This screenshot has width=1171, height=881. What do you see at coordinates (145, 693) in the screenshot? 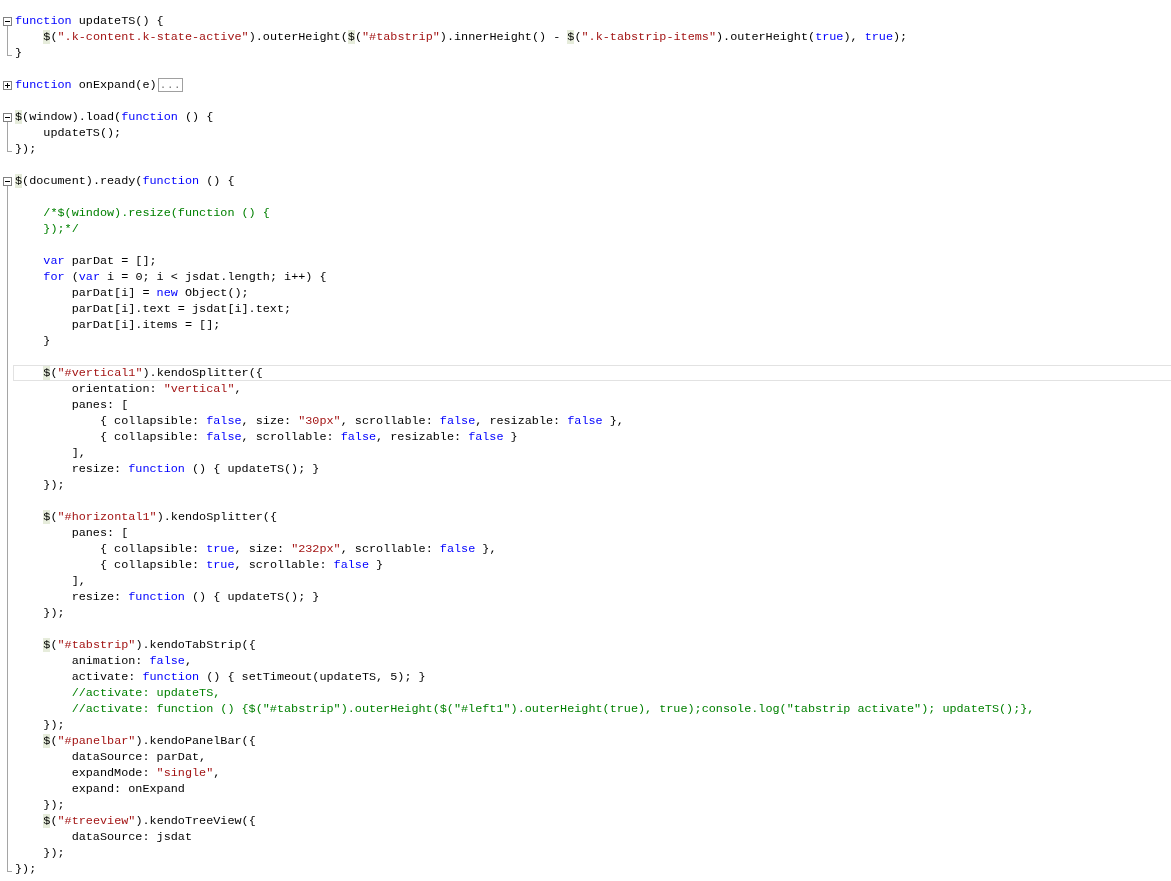
I see `code-line: //activate: updateTS,` at bounding box center [145, 693].